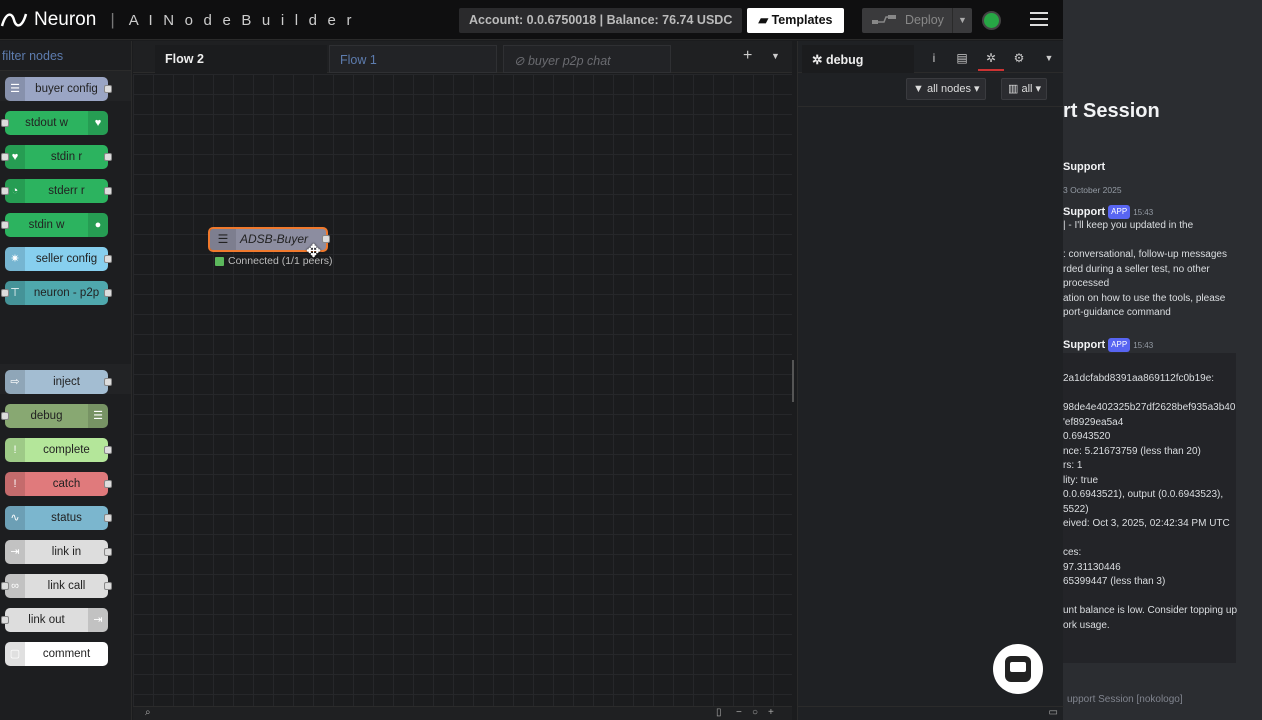 This screenshot has height=720, width=1262. I want to click on palette-node-label: stdout w, so click(46, 123).